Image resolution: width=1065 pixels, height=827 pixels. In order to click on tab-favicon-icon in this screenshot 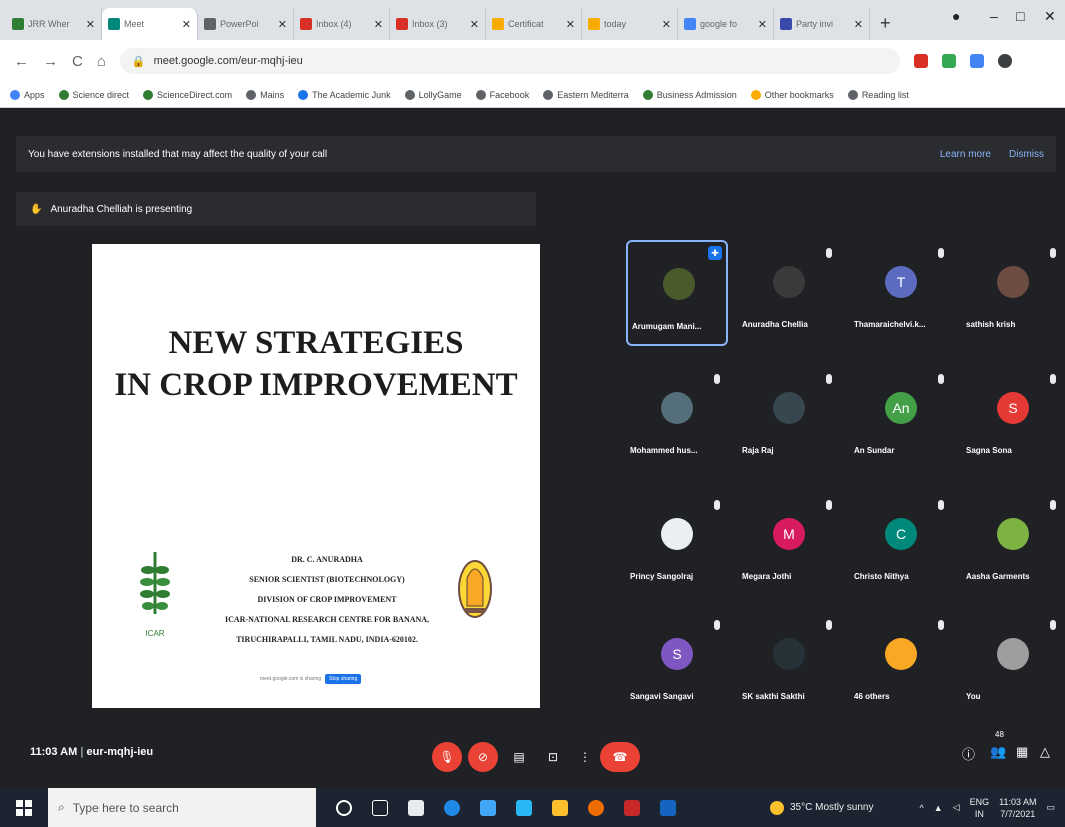, I will do `click(402, 24)`.